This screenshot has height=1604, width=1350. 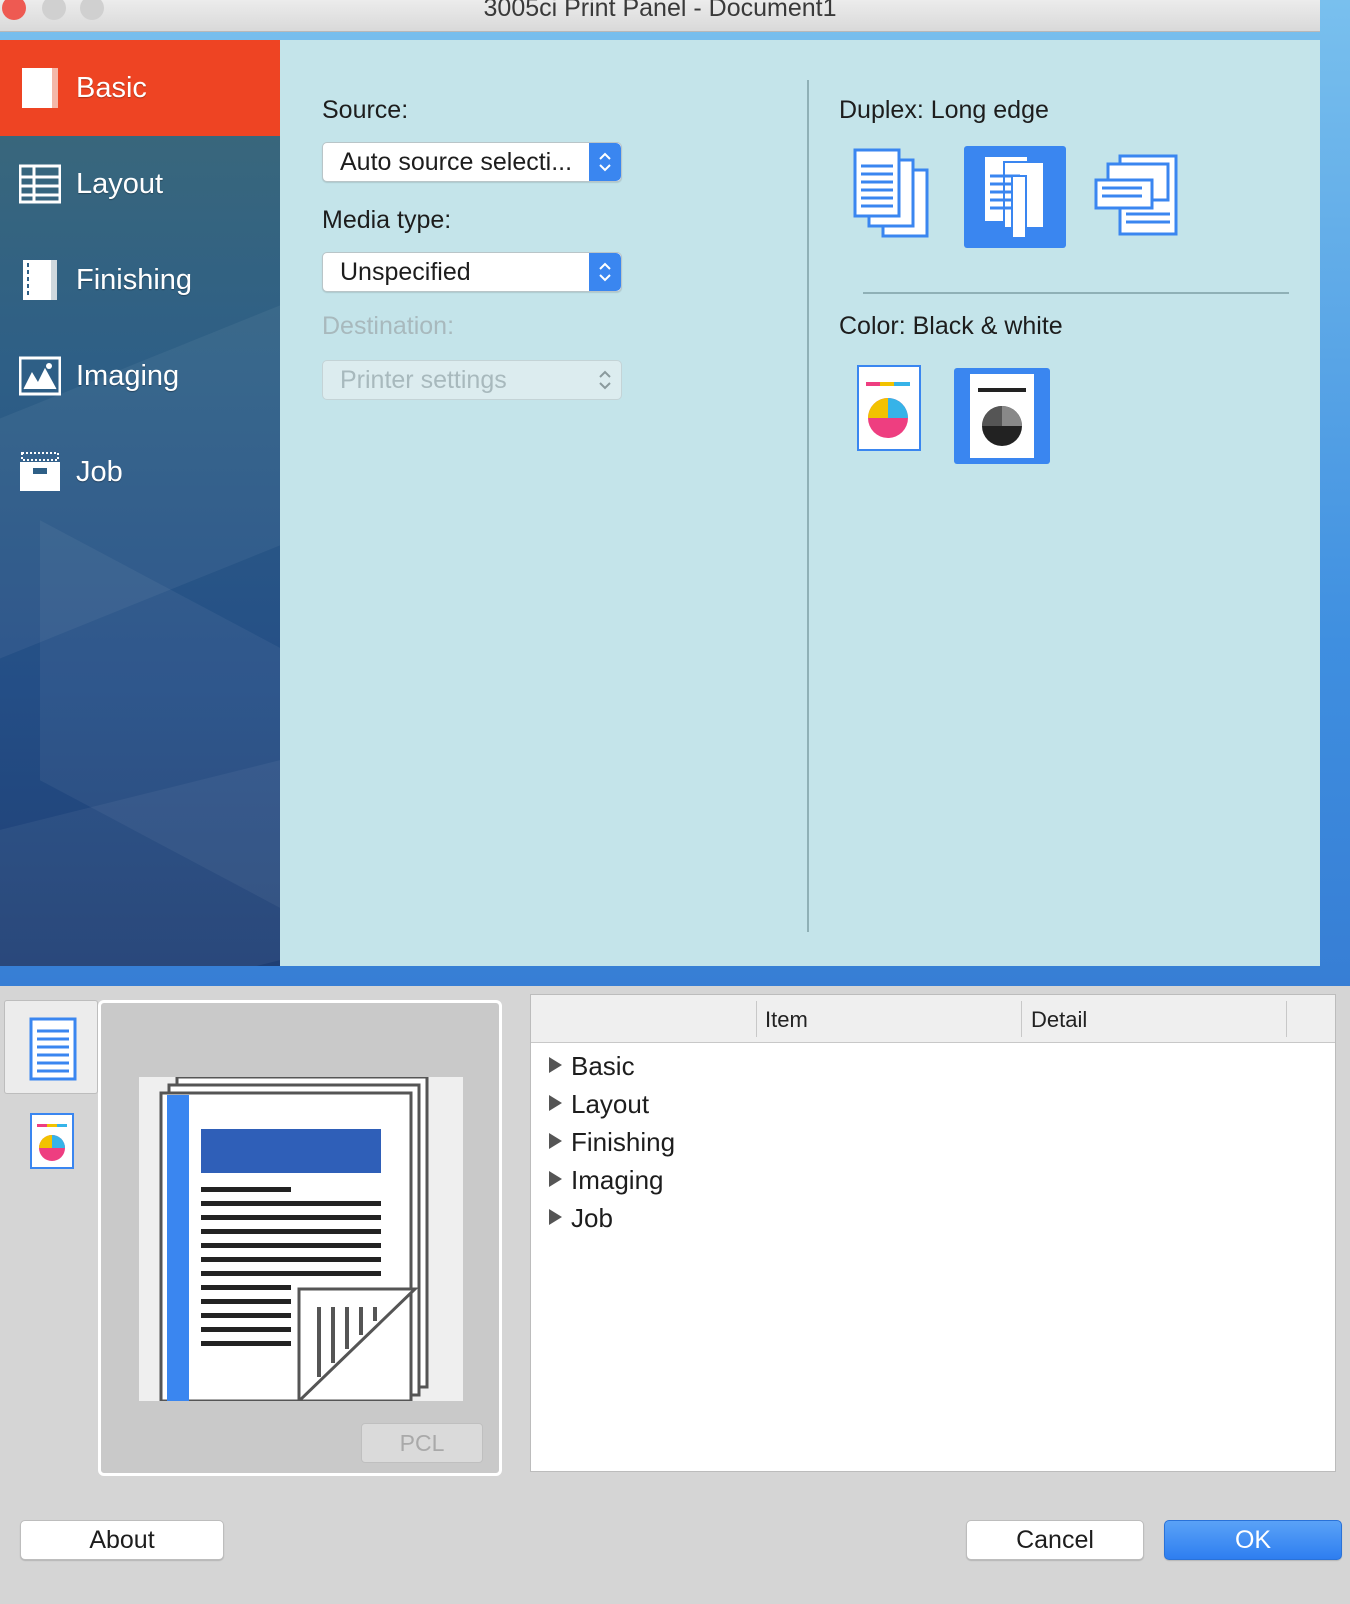 I want to click on sidebar-item-finishing: Finishing, so click(x=140, y=280).